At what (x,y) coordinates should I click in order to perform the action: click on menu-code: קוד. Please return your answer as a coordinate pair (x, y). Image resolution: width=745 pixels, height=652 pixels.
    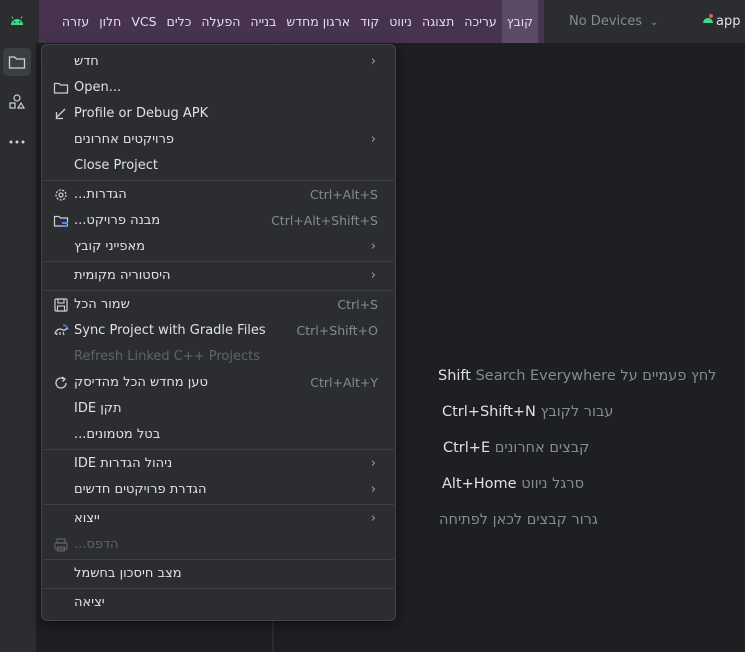
    Looking at the image, I should click on (369, 21).